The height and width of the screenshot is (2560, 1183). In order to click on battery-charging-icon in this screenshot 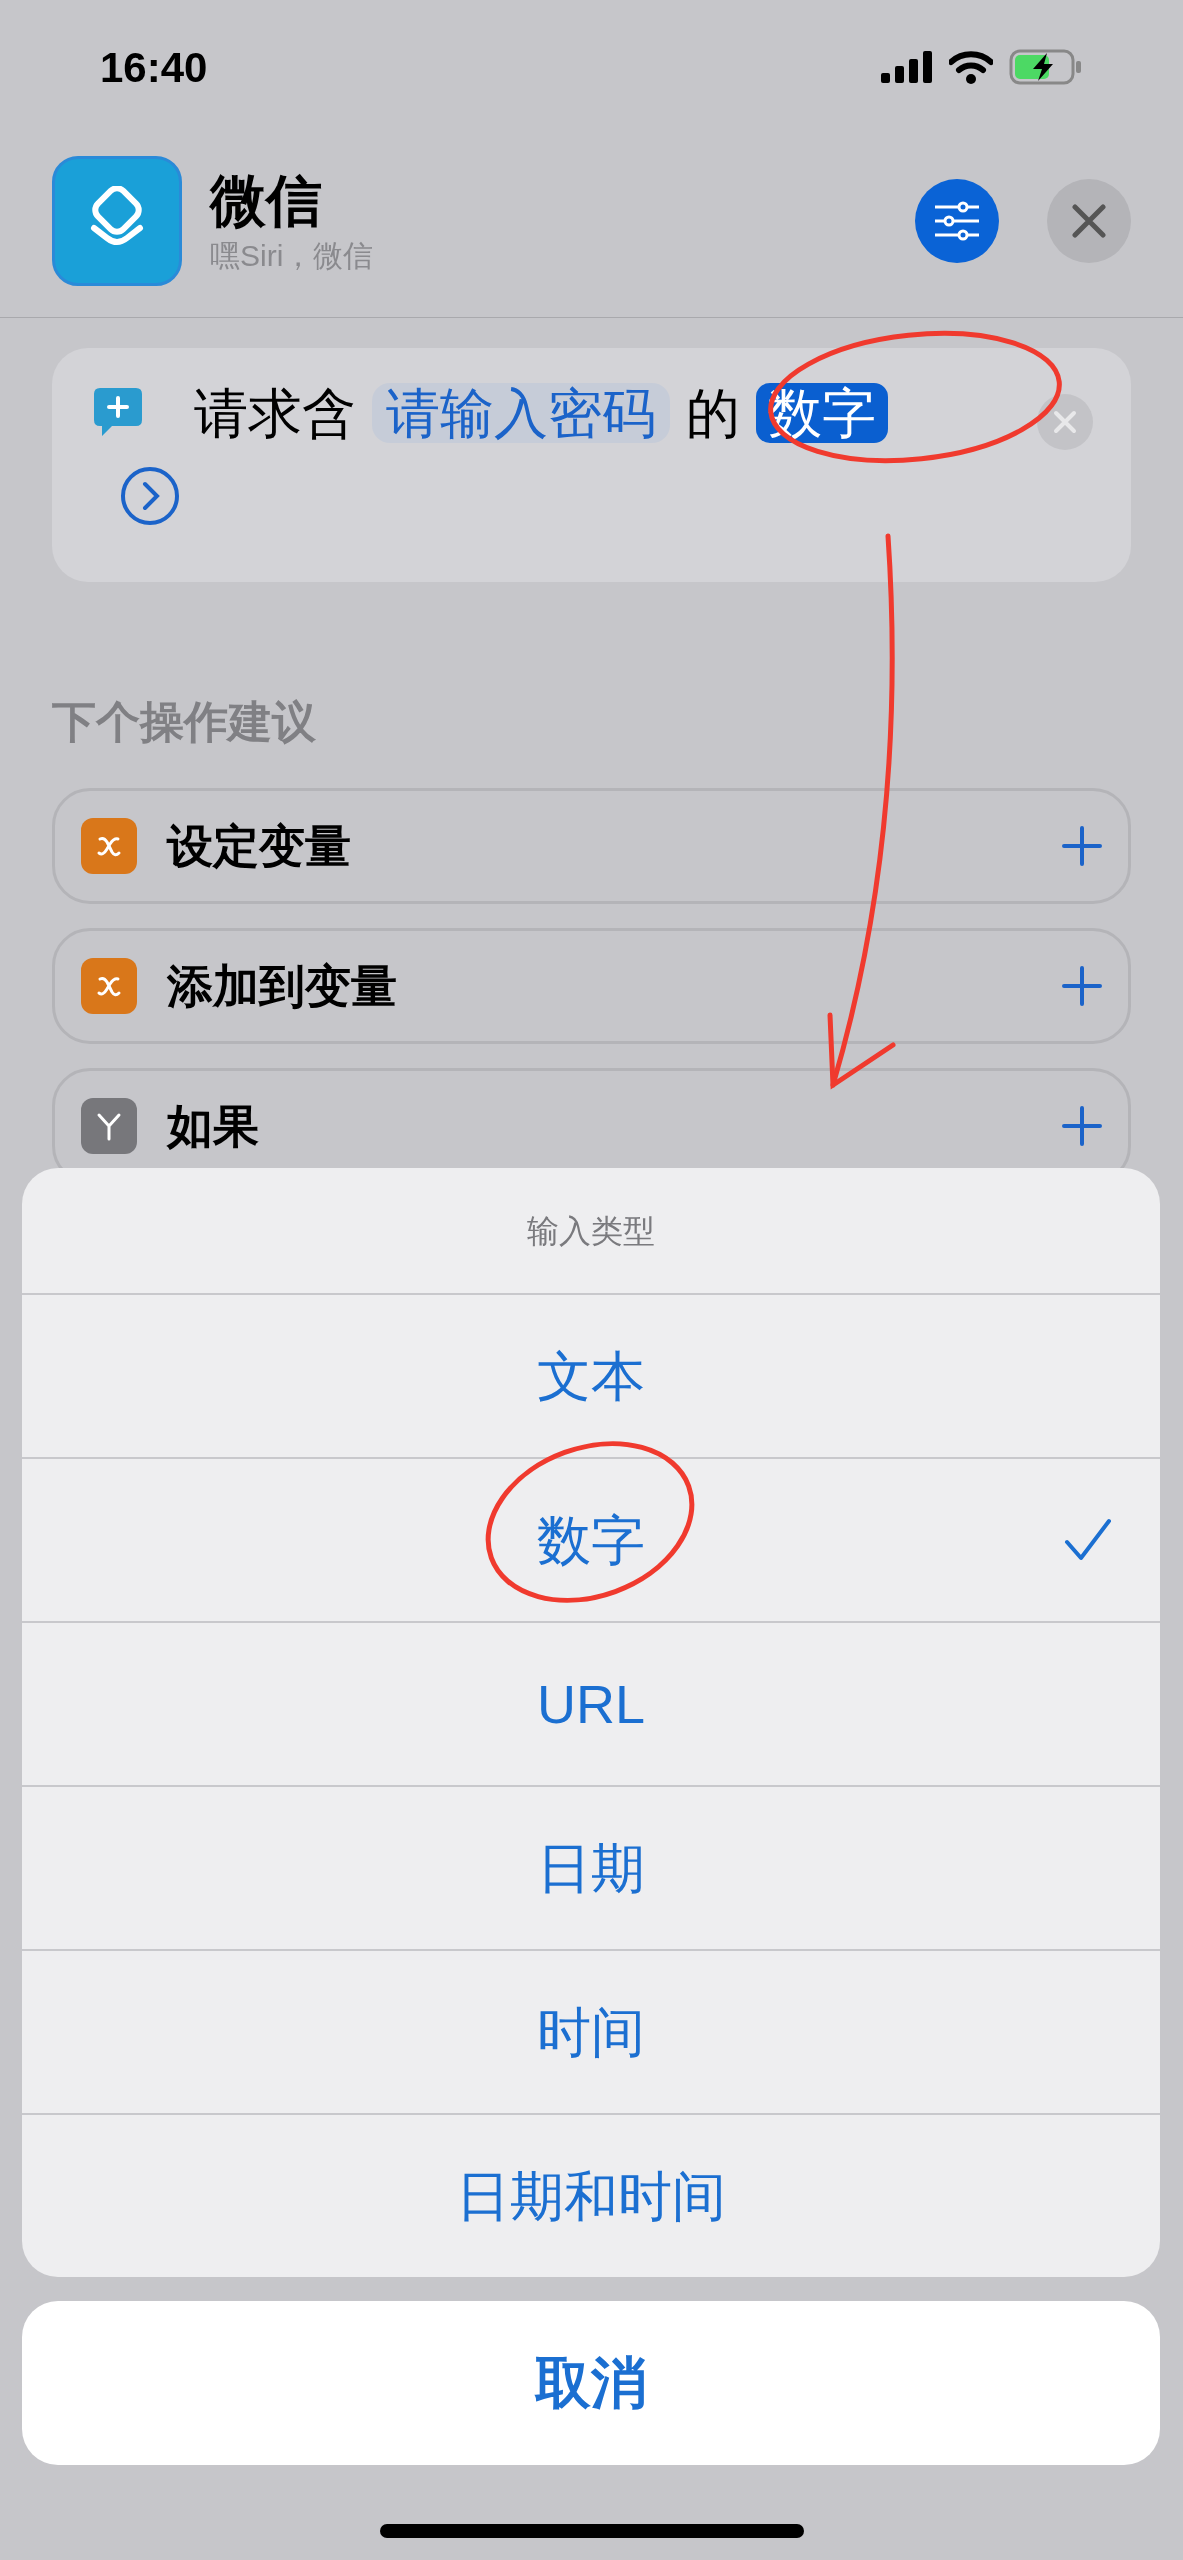, I will do `click(1046, 67)`.